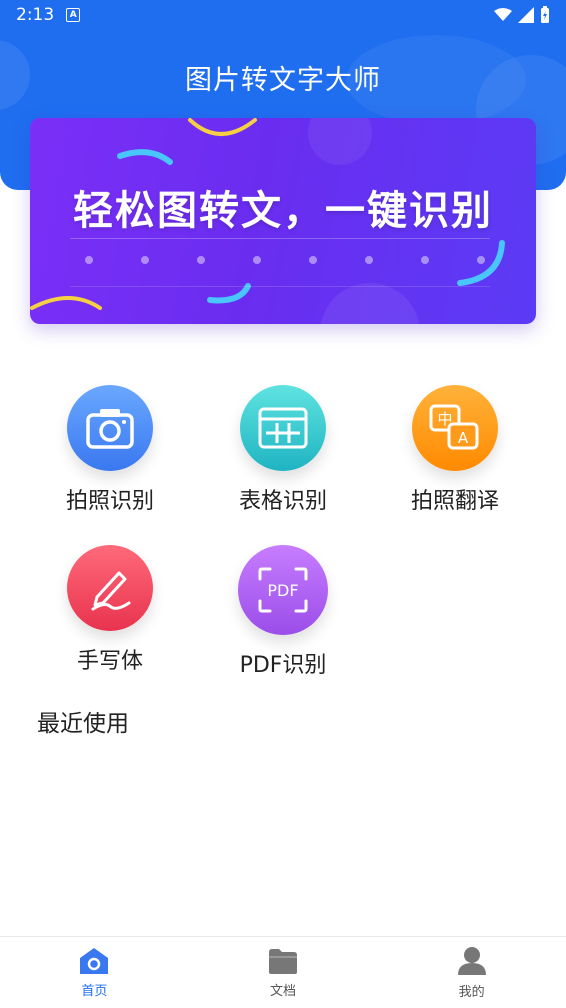 This screenshot has width=566, height=1008. I want to click on feature-handwriting: 手写体, so click(110, 610).